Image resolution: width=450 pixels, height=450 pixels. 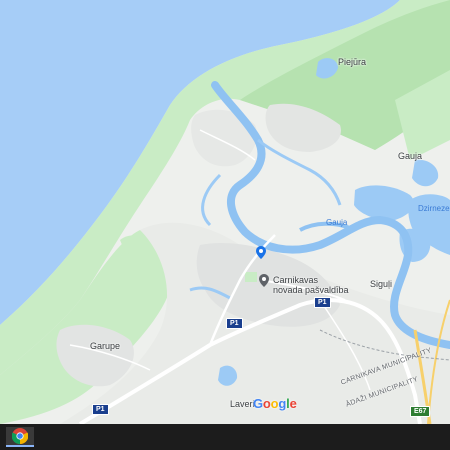 What do you see at coordinates (293, 403) in the screenshot?
I see `google-letter: e` at bounding box center [293, 403].